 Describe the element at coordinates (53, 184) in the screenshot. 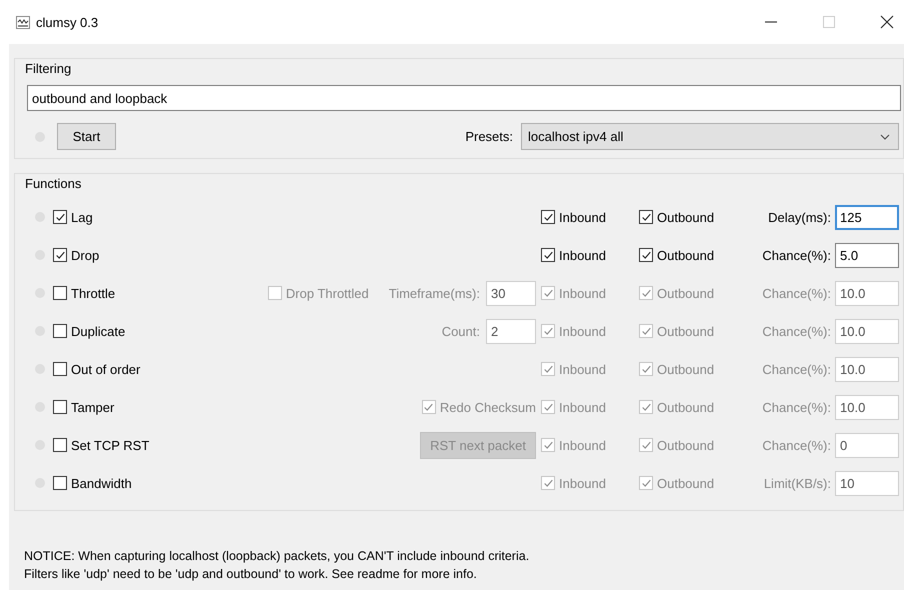

I see `group-title: Functions` at that location.